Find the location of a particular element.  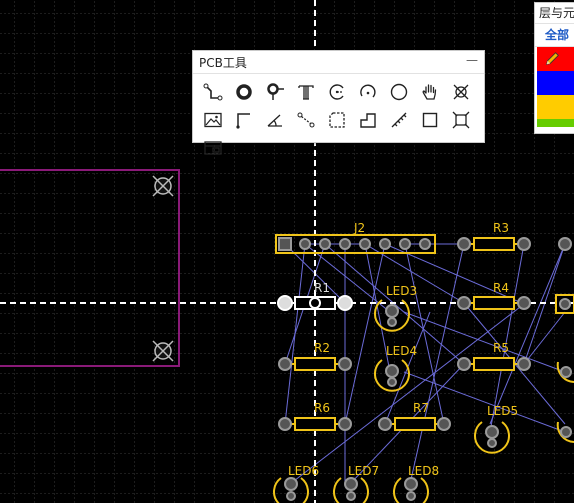

text-icon is located at coordinates (306, 92).